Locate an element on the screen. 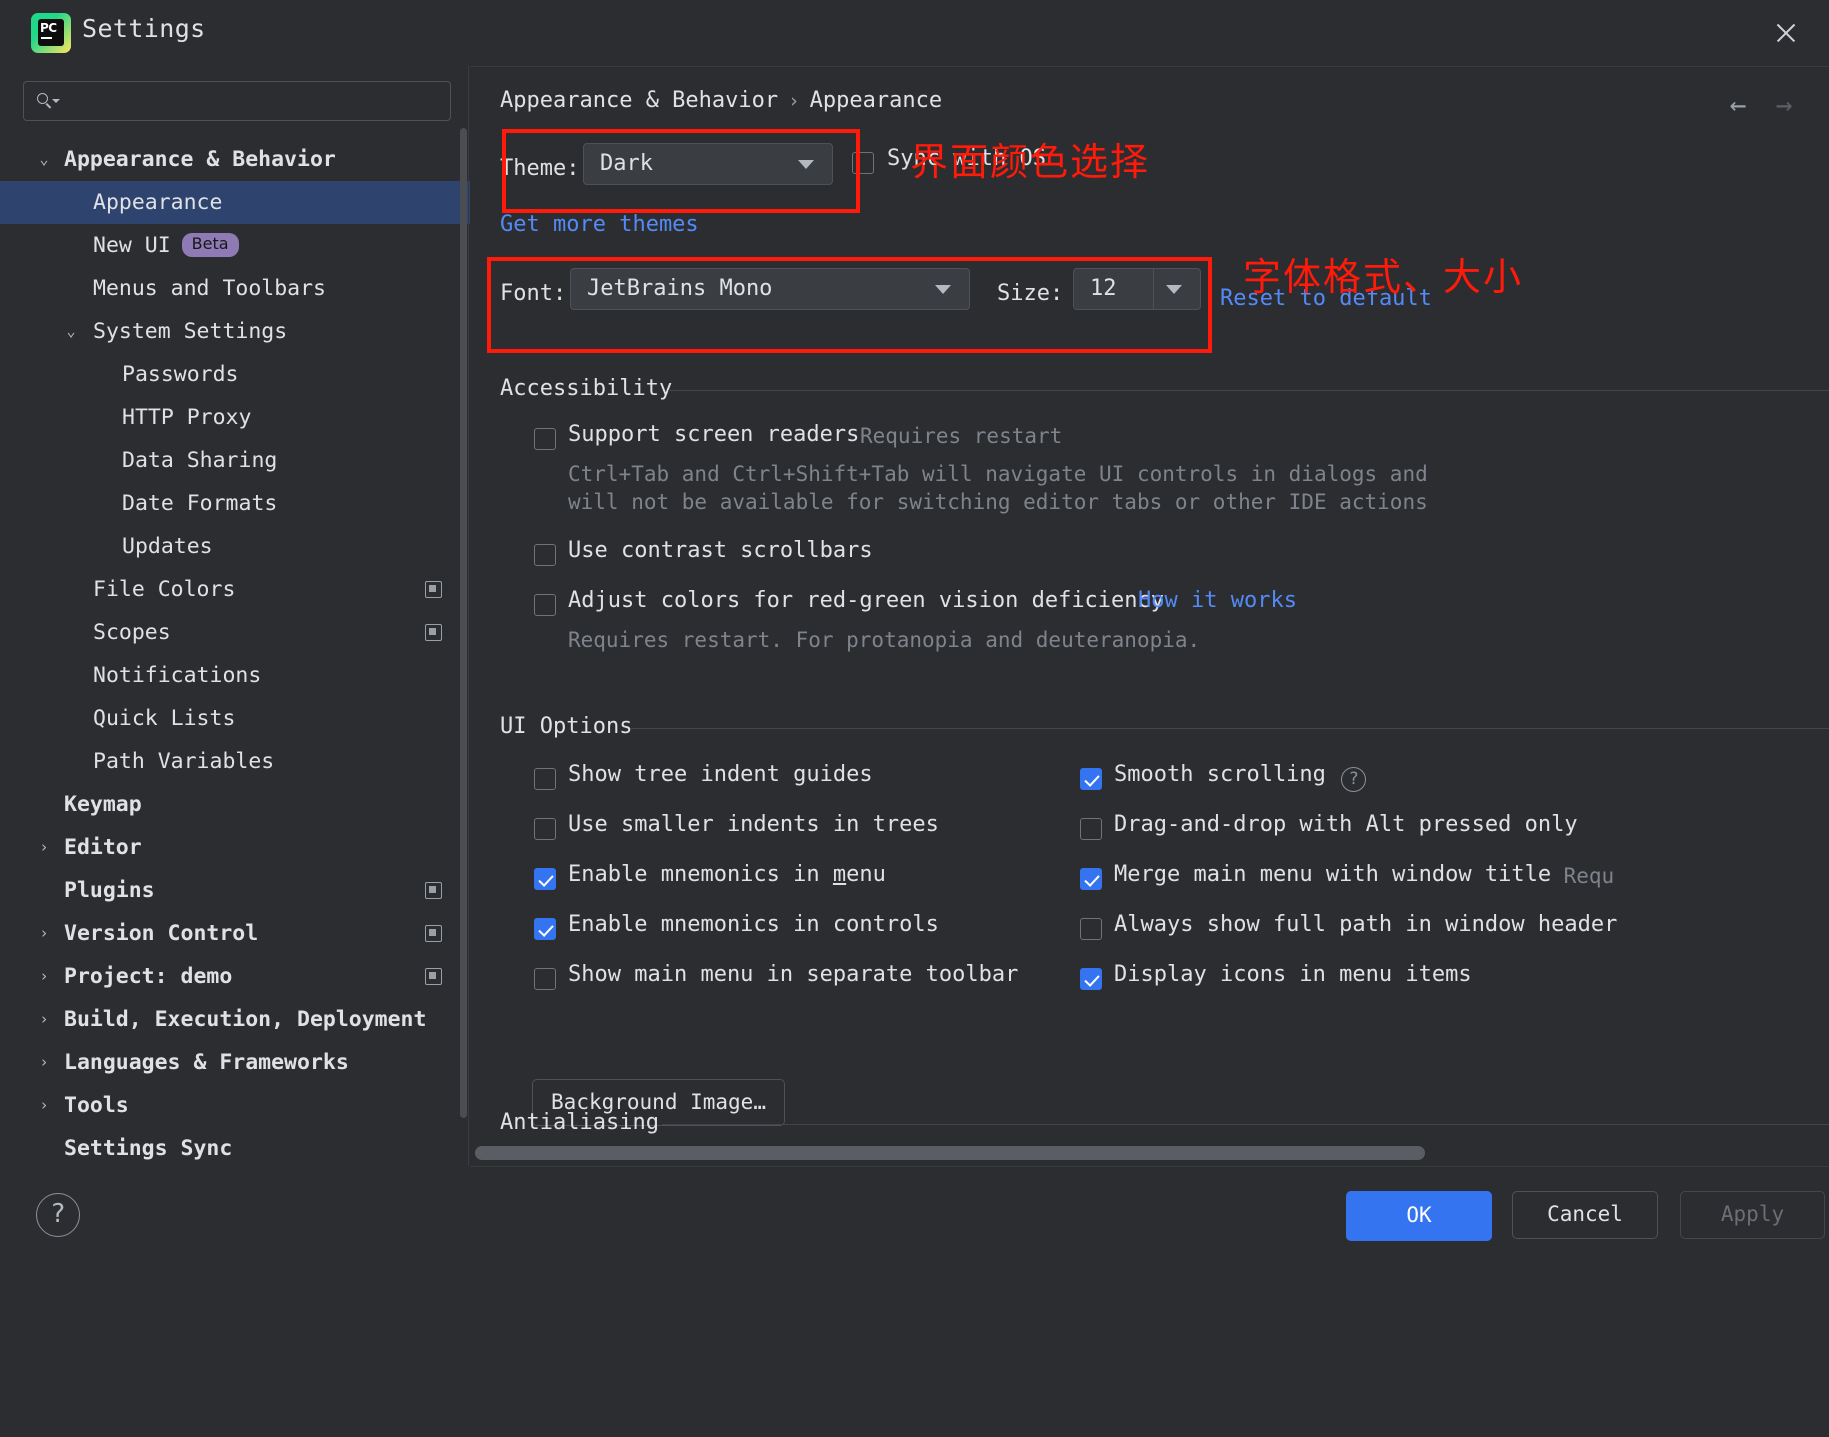 The image size is (1829, 1437). dialog-title: Settings is located at coordinates (144, 28).